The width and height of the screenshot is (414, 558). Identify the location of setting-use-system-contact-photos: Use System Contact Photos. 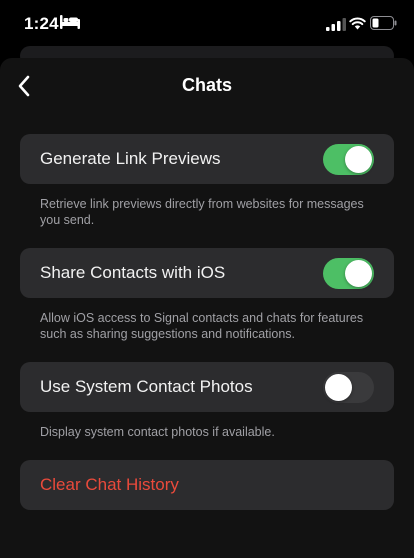
(207, 387).